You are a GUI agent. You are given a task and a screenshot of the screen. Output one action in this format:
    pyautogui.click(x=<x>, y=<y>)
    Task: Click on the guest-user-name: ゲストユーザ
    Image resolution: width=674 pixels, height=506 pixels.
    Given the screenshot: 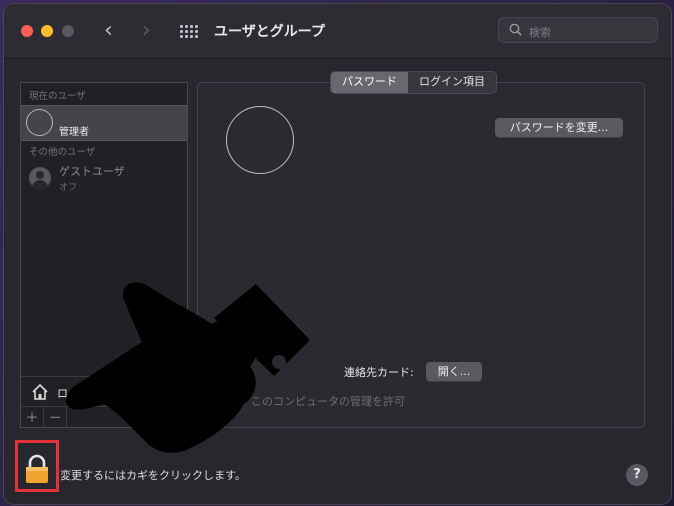 What is the action you would take?
    pyautogui.click(x=92, y=171)
    